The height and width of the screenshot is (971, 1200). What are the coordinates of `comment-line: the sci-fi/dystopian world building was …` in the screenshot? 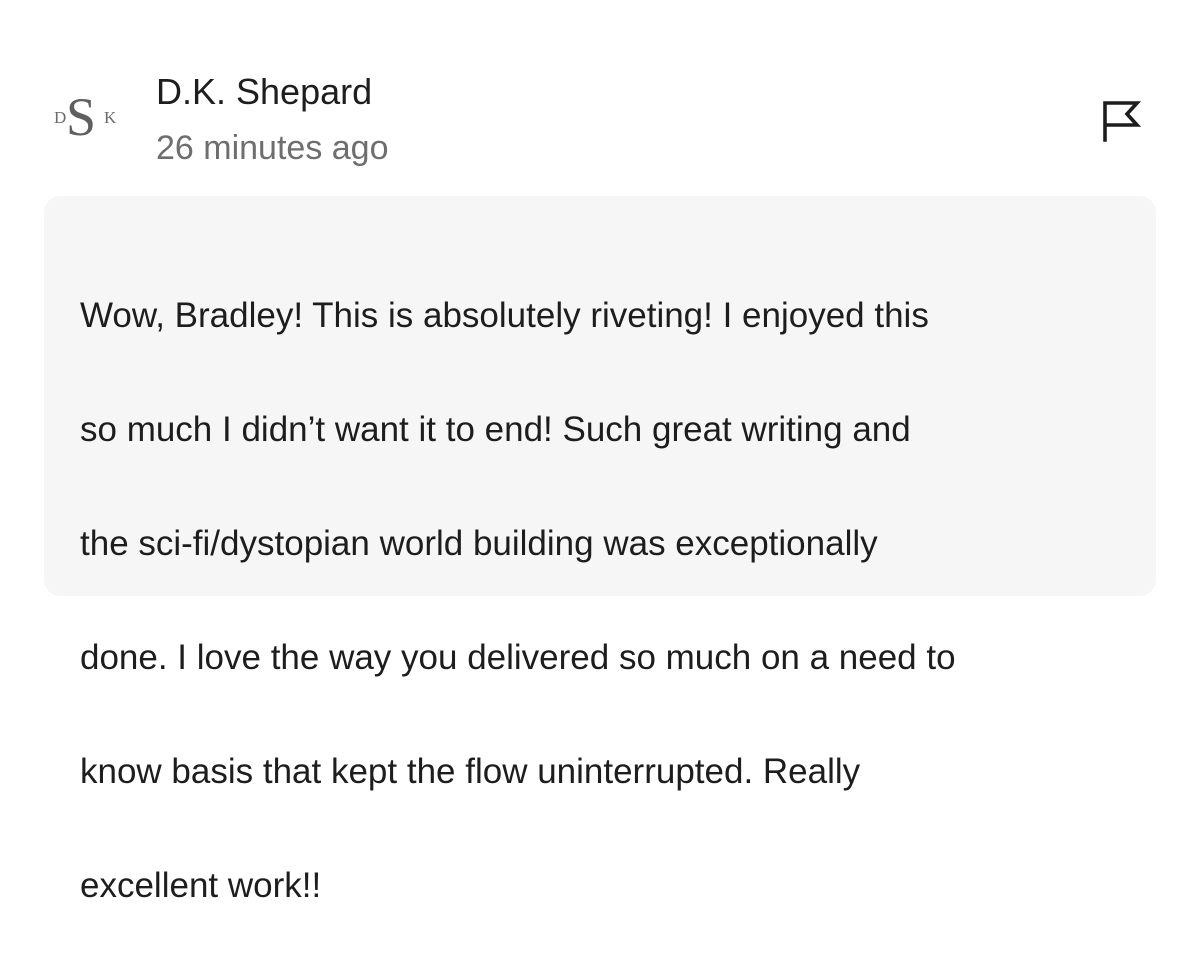 It's located at (479, 543).